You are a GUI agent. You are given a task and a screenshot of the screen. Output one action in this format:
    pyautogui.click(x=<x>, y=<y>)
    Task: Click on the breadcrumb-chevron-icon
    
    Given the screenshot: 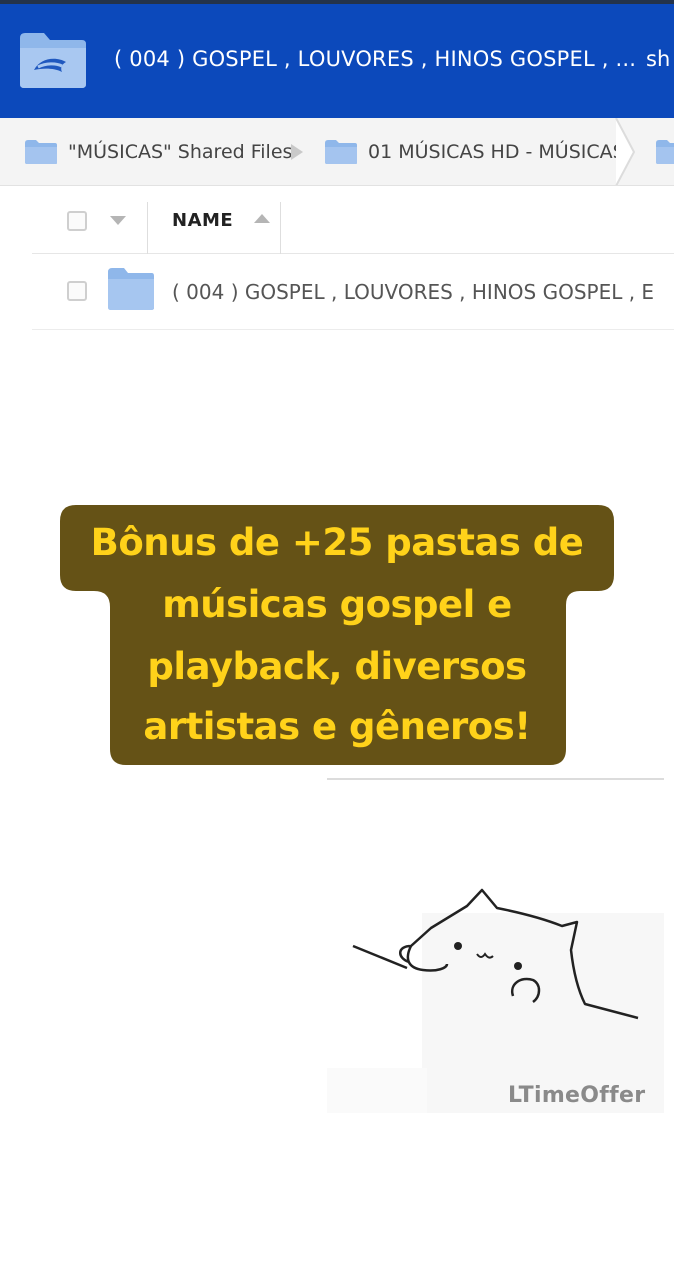 What is the action you would take?
    pyautogui.click(x=625, y=151)
    